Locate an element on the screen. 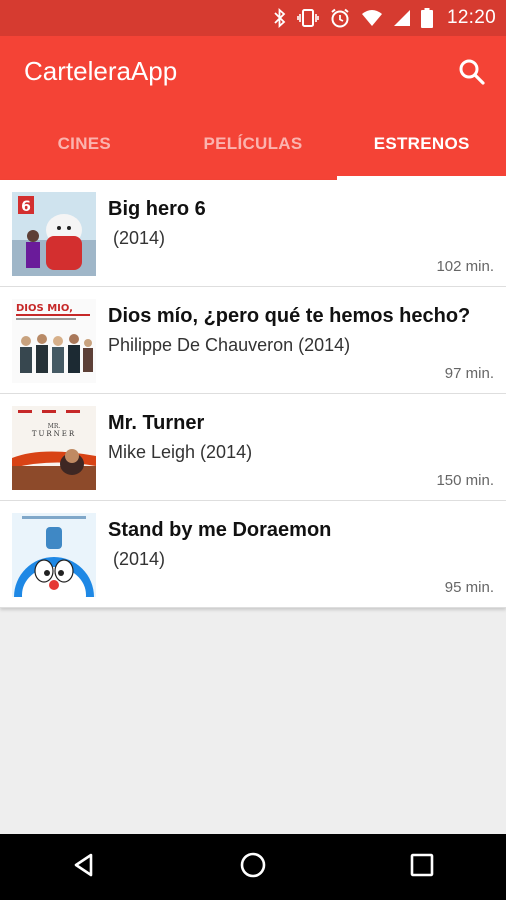 This screenshot has height=900, width=506. battery-icon is located at coordinates (426, 18).